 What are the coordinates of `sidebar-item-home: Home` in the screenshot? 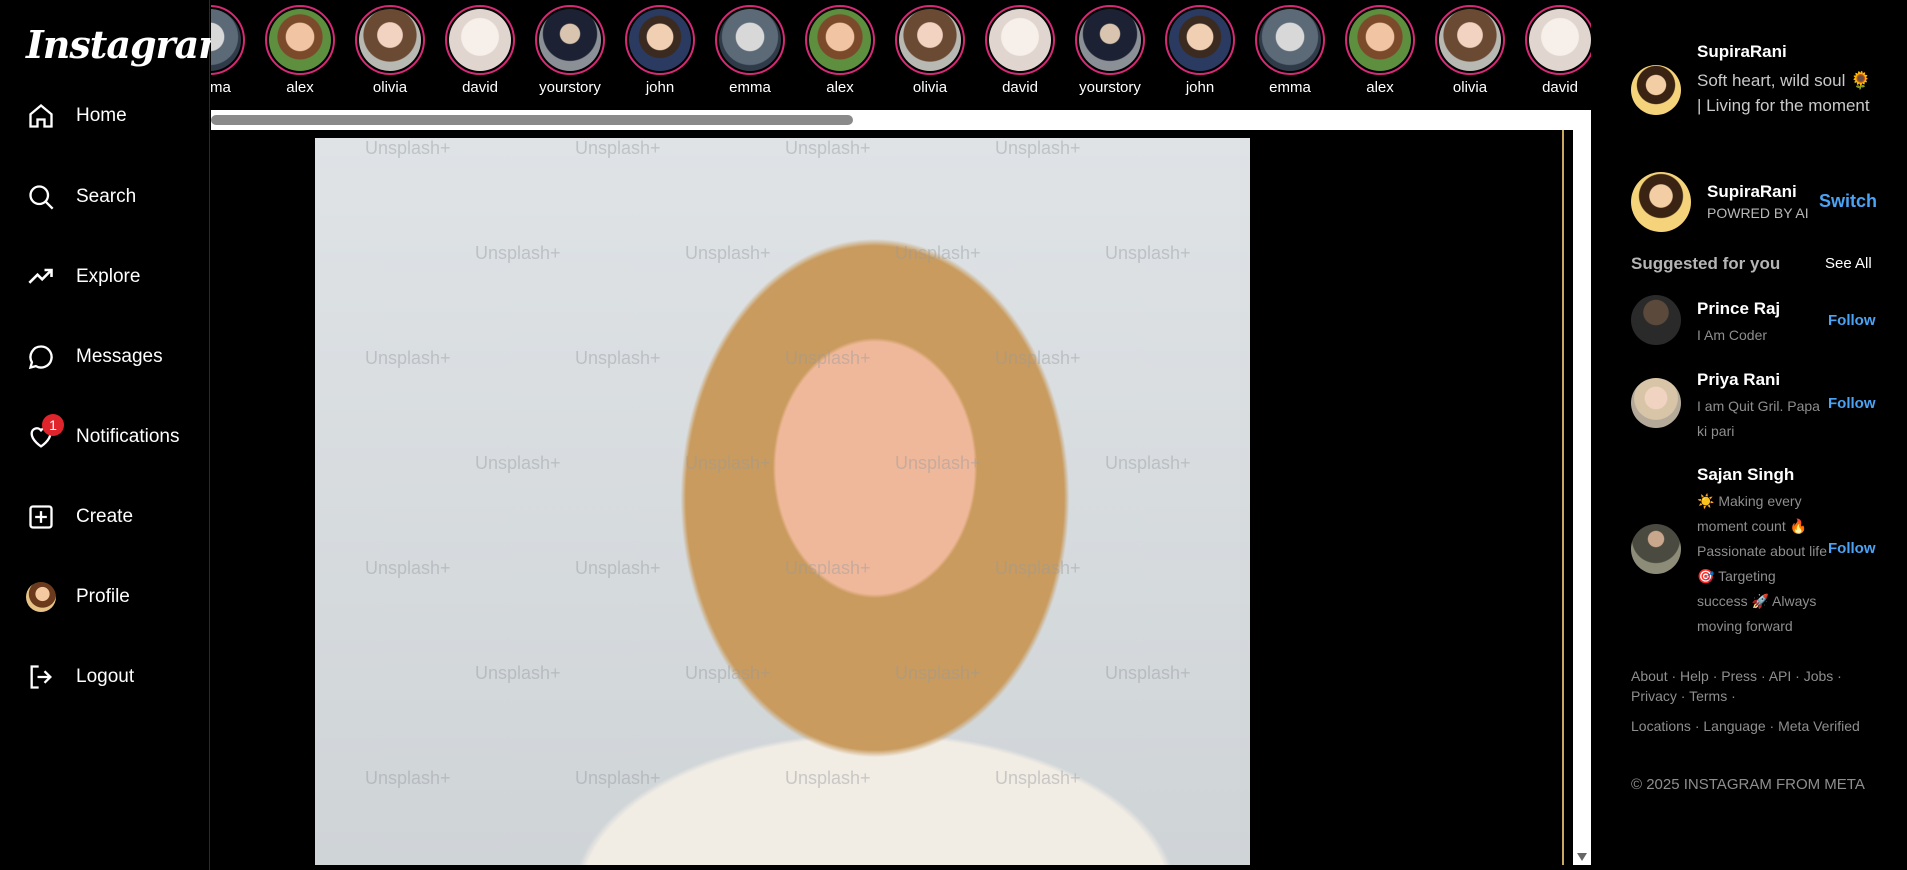 It's located at (116, 116).